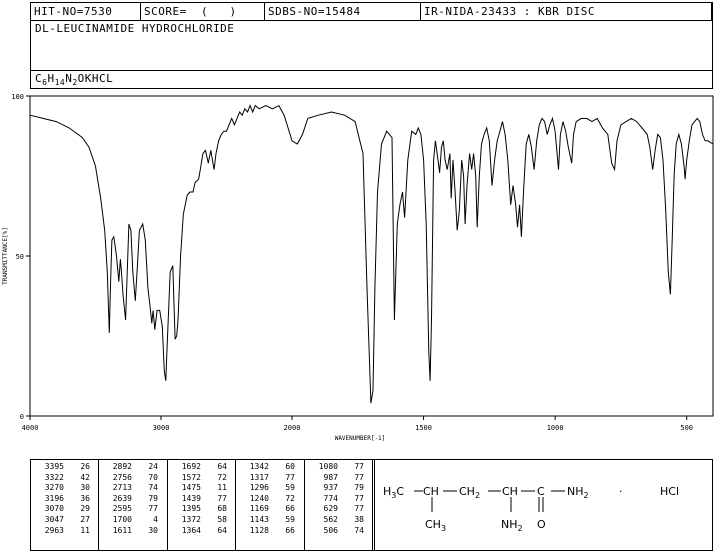  Describe the element at coordinates (330, 498) in the screenshot. I see `peak-wavenumber: 774` at that location.